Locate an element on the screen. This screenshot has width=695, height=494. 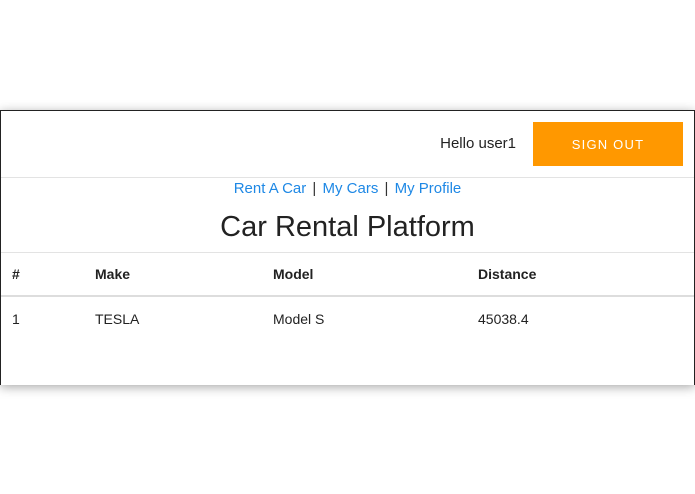
nav-link-my-profile: My Profile is located at coordinates (428, 188).